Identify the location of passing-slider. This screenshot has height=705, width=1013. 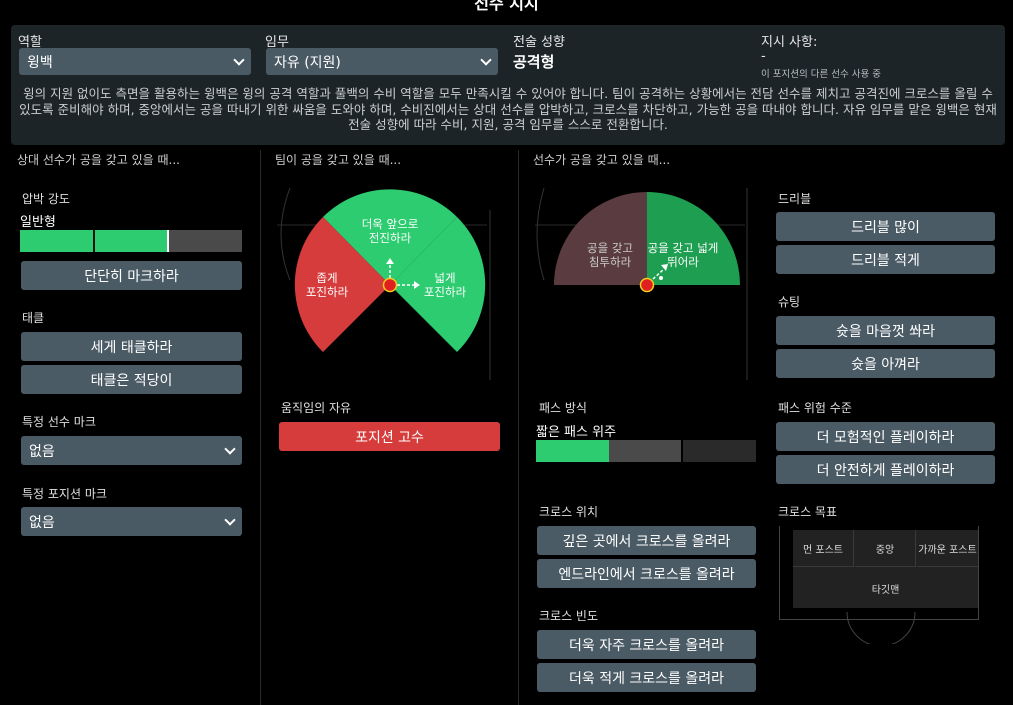
(646, 451).